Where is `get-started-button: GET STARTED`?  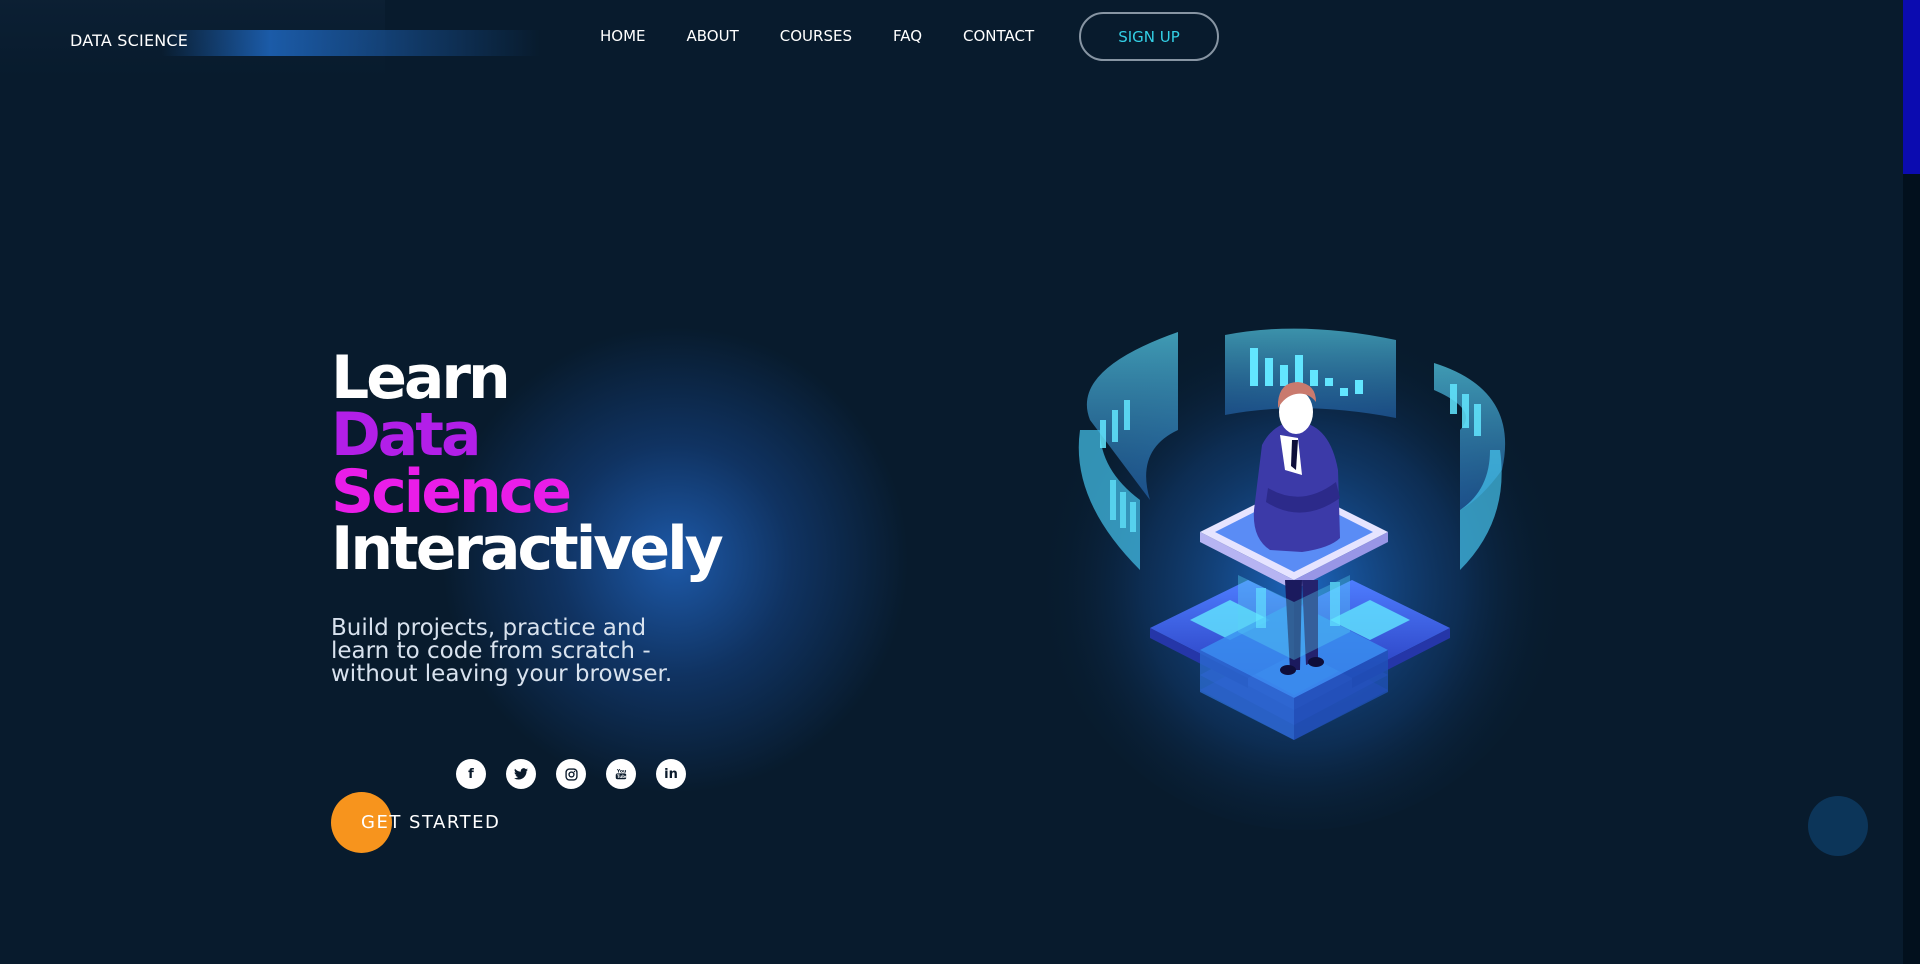 get-started-button: GET STARTED is located at coordinates (415, 822).